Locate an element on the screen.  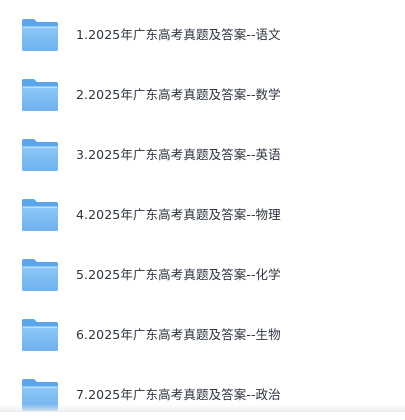
folder-name: 2.2025年广东高考真题及答案--数学 is located at coordinates (178, 94).